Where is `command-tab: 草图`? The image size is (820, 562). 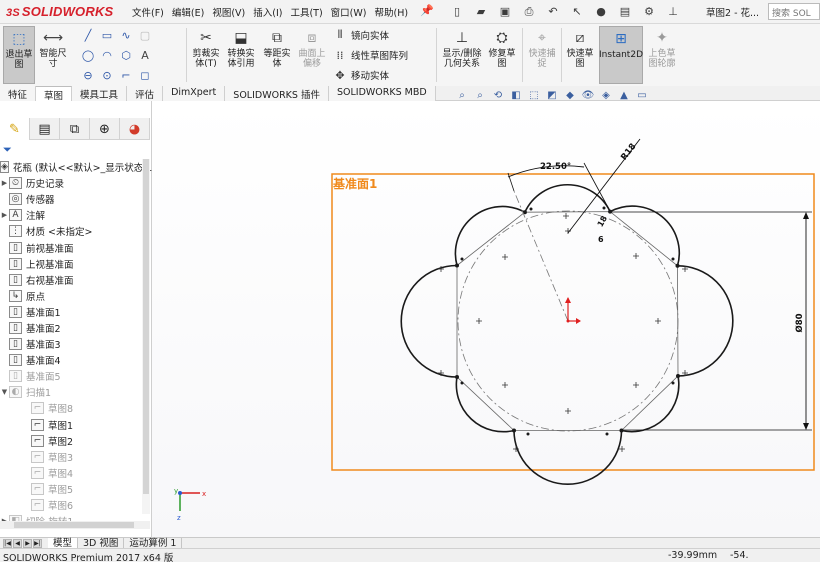
command-tab: 草图 is located at coordinates (54, 94).